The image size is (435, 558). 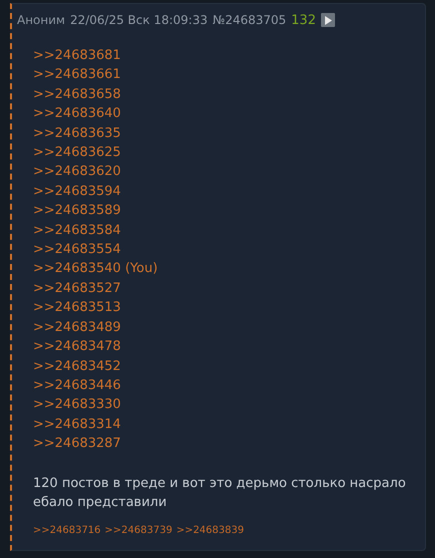 What do you see at coordinates (41, 20) in the screenshot?
I see `author-name: Аноним` at bounding box center [41, 20].